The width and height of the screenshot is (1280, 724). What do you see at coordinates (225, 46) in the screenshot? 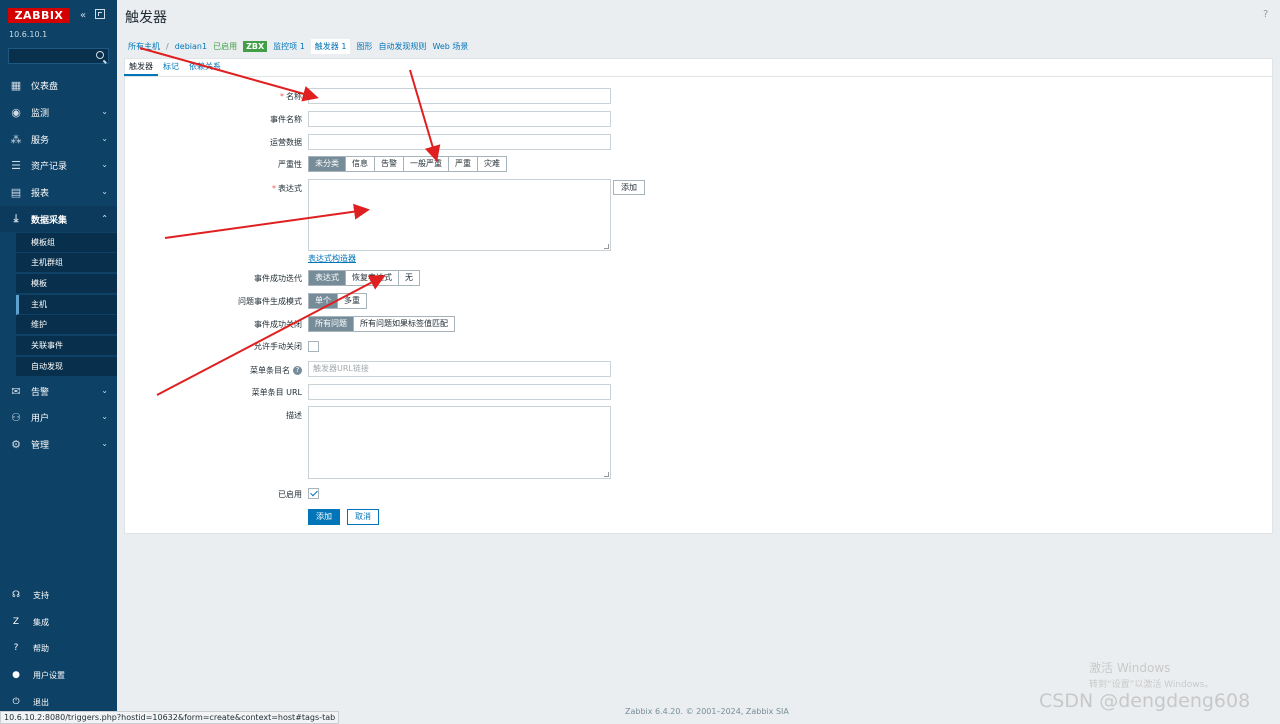
I see `host-status: 已启用` at bounding box center [225, 46].